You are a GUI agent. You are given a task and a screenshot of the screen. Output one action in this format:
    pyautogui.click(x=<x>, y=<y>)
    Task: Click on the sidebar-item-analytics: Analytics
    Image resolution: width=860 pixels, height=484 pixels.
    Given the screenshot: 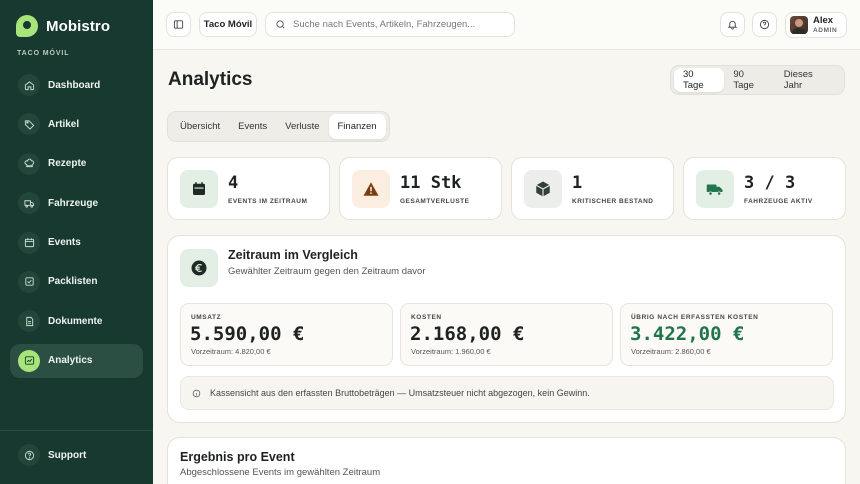 What is the action you would take?
    pyautogui.click(x=76, y=360)
    